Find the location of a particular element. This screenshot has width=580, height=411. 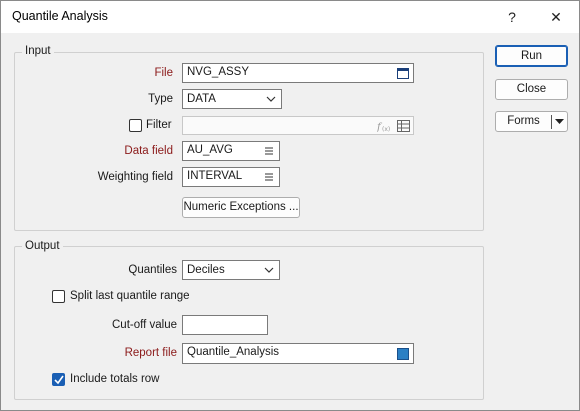

expression-icon: f (x) is located at coordinates (384, 126).